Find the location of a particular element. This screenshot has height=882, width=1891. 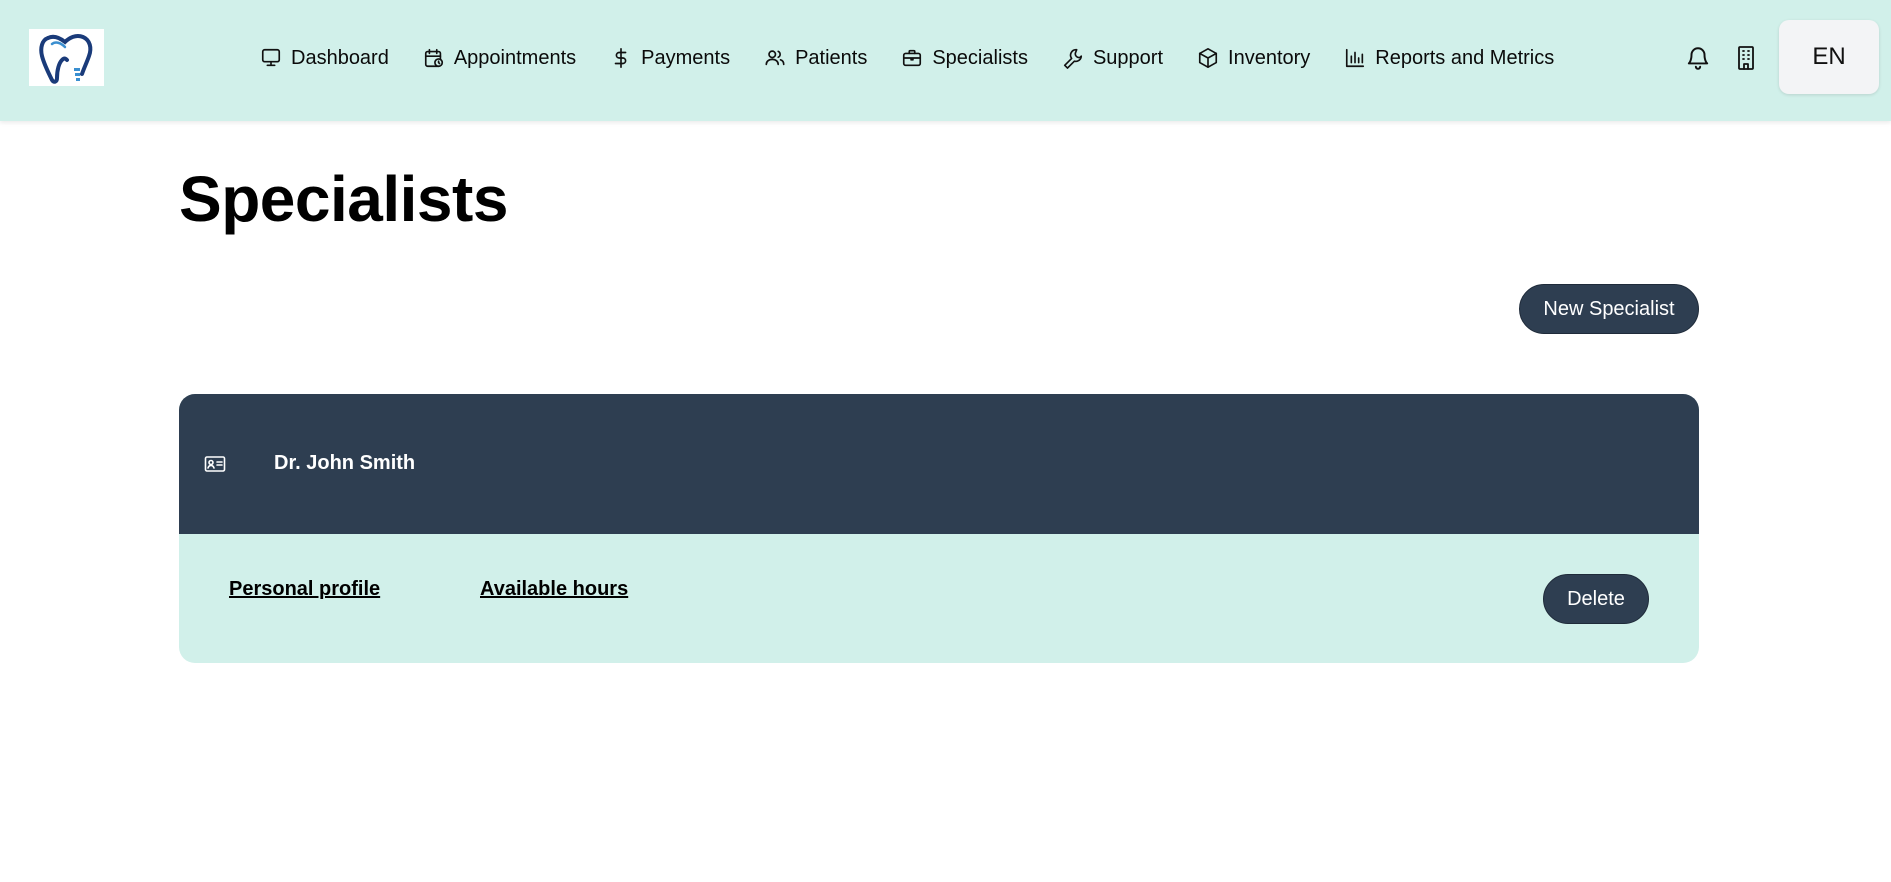

nav-label: Support is located at coordinates (1128, 57).